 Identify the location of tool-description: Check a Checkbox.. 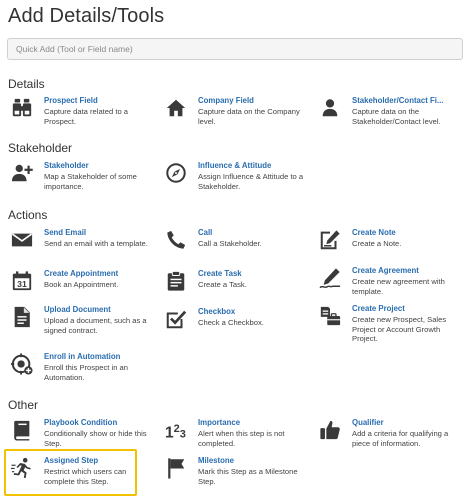
(231, 322).